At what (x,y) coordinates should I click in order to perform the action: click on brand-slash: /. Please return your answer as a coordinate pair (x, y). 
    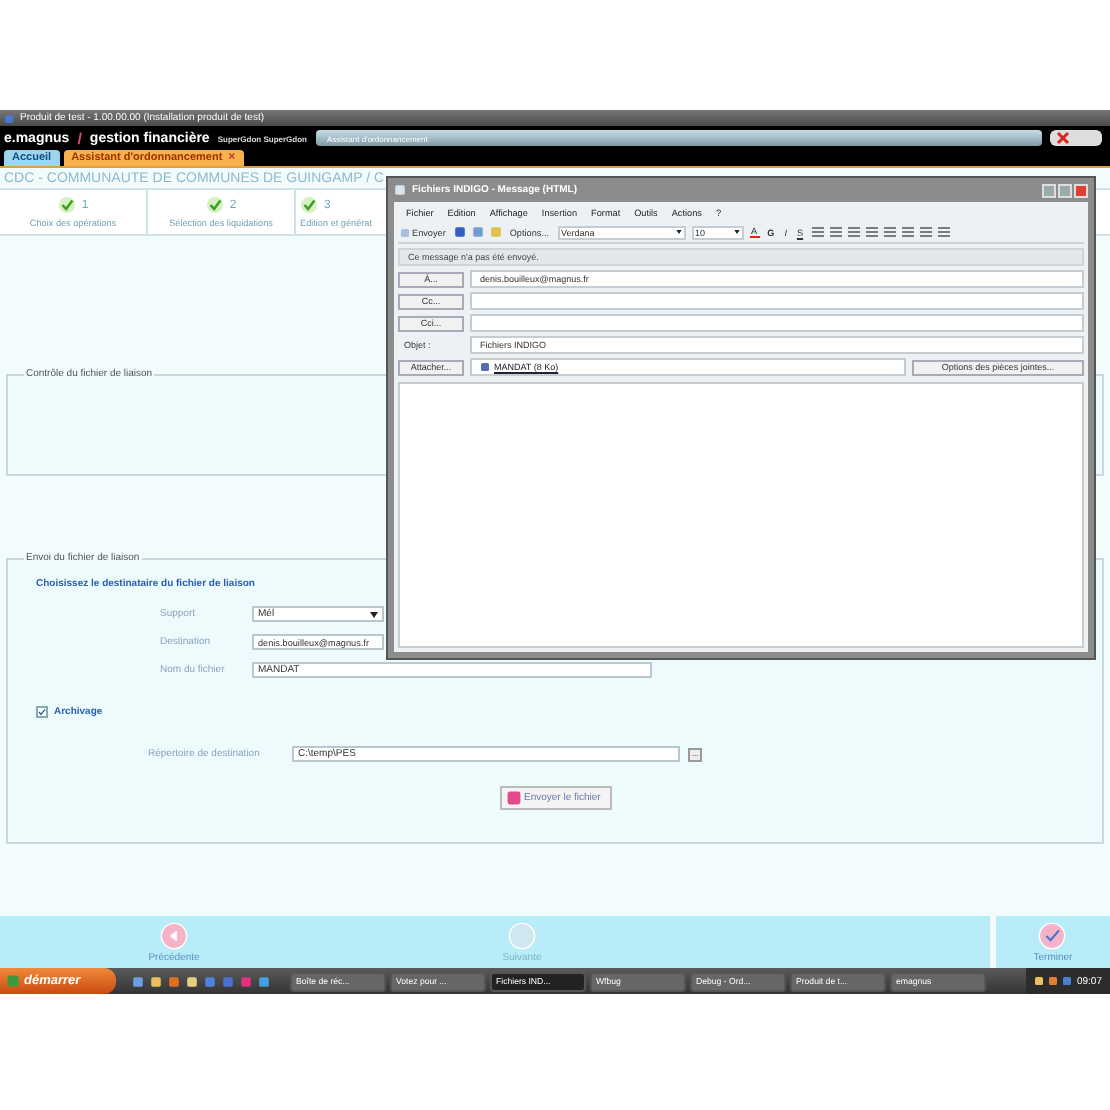
    Looking at the image, I should click on (79, 138).